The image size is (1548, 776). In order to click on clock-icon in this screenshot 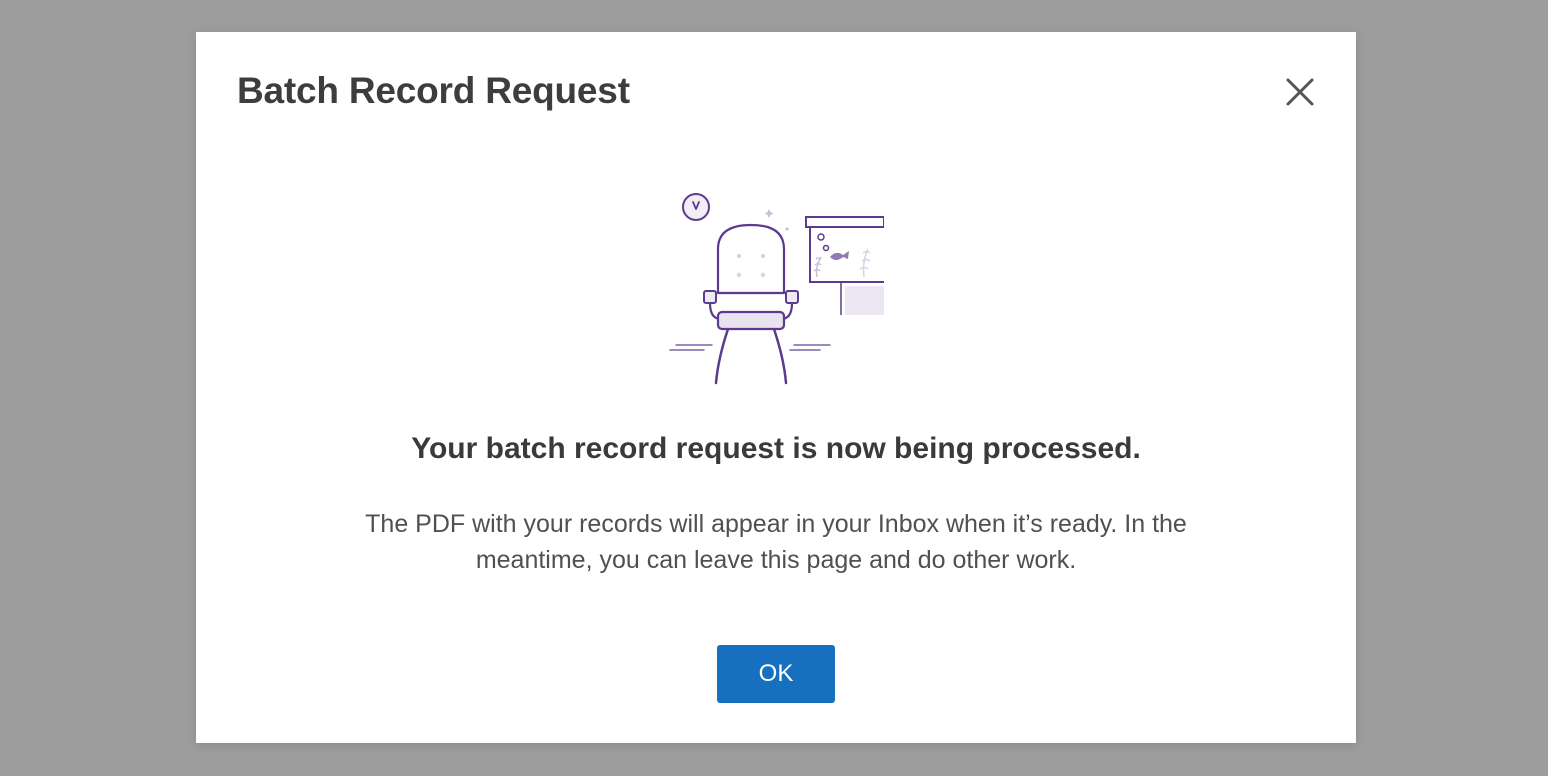, I will do `click(696, 207)`.